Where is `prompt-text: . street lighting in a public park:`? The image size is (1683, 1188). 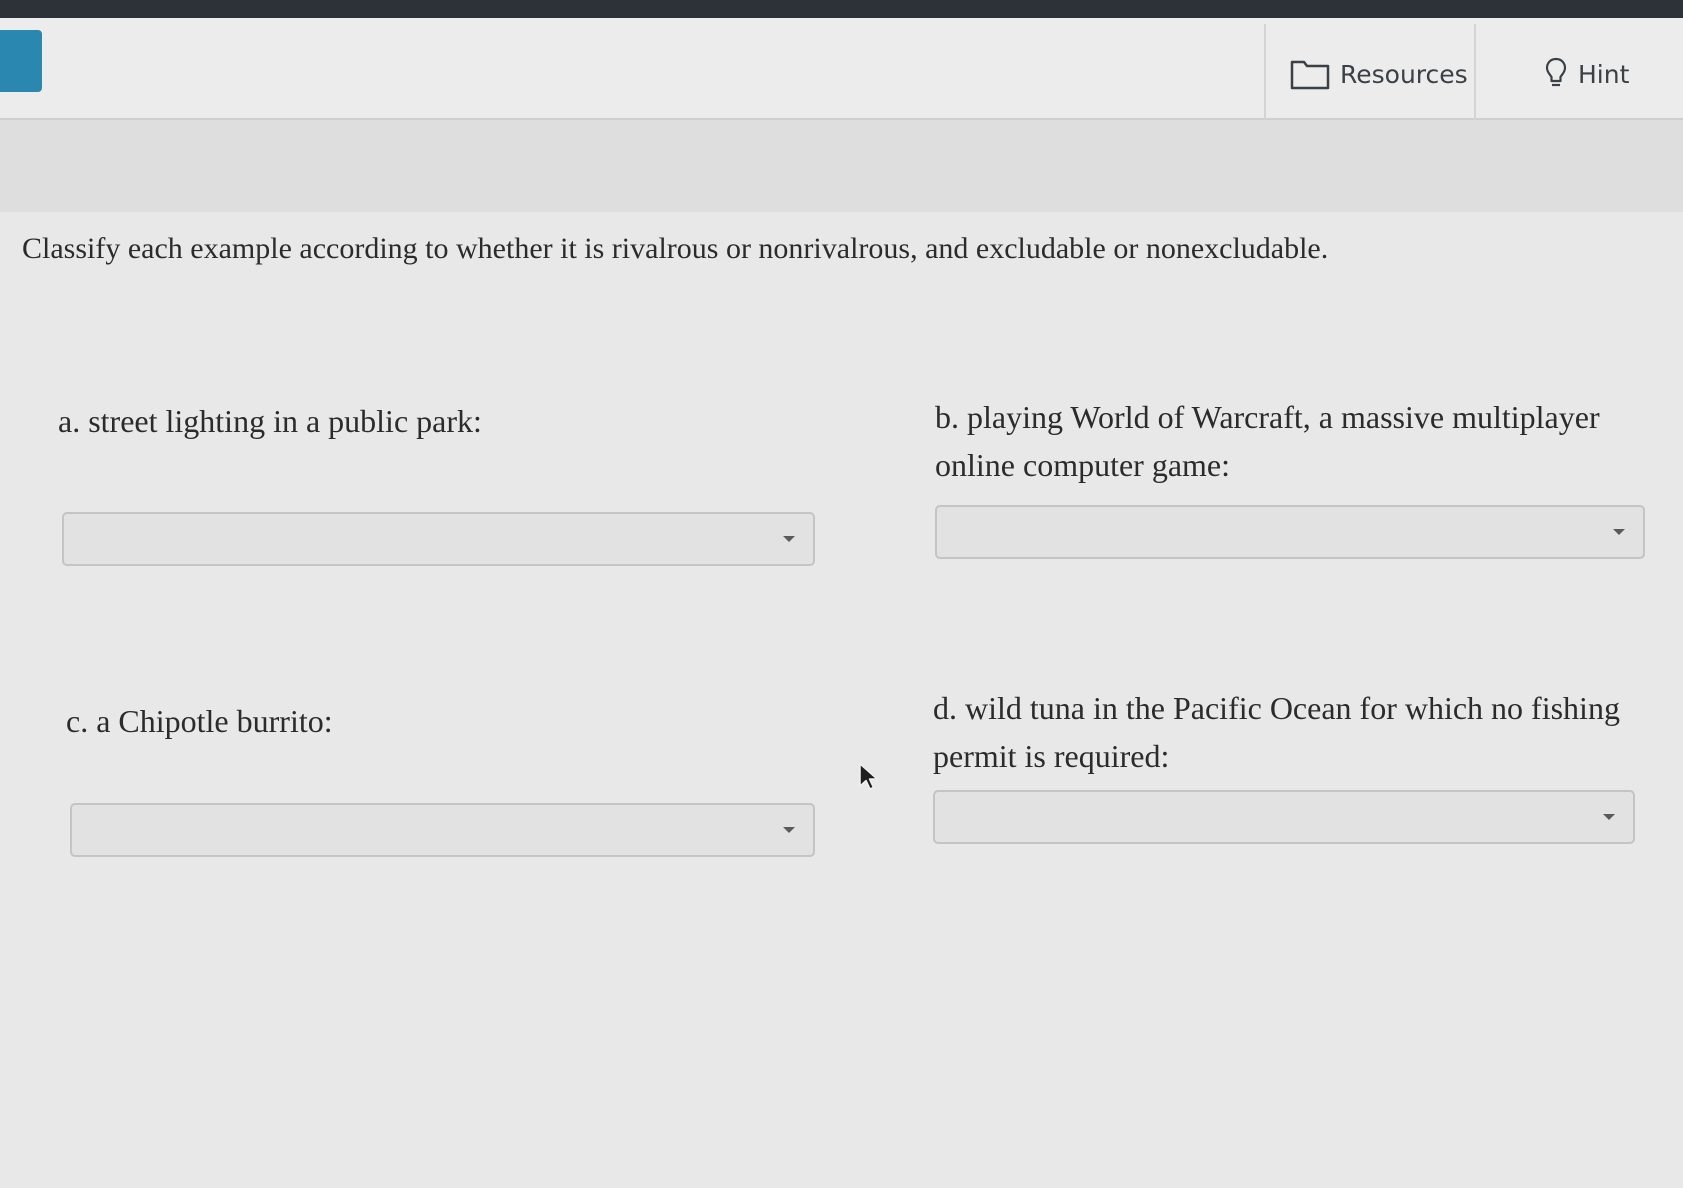 prompt-text: . street lighting in a public park: is located at coordinates (277, 421).